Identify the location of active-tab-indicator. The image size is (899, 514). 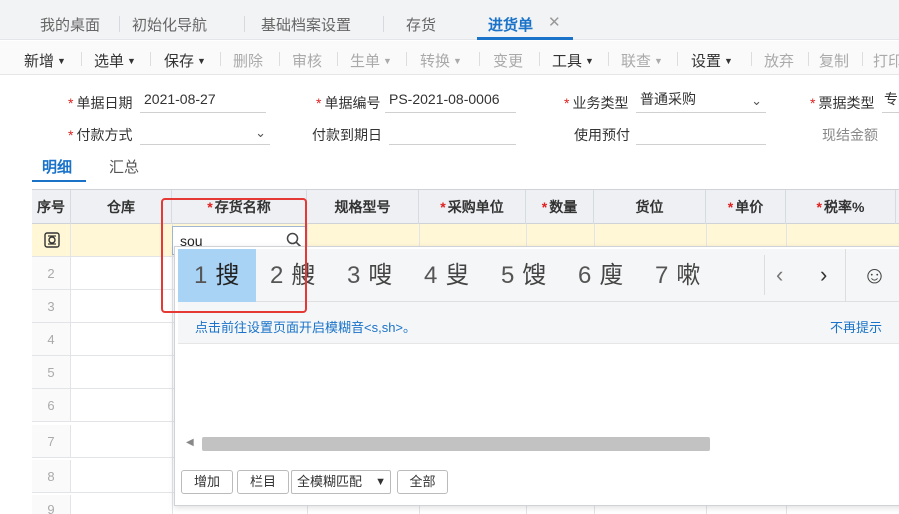
(525, 38).